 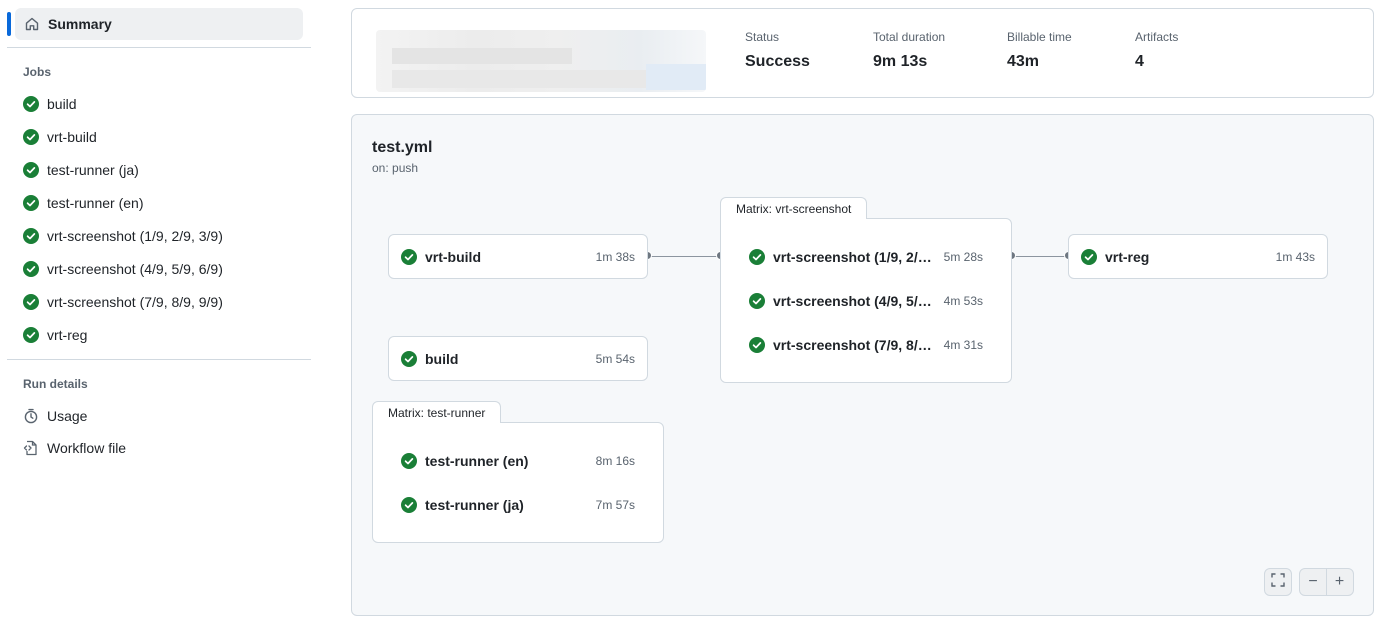 What do you see at coordinates (95, 203) in the screenshot?
I see `sidebar-job-label: test-runner (en)` at bounding box center [95, 203].